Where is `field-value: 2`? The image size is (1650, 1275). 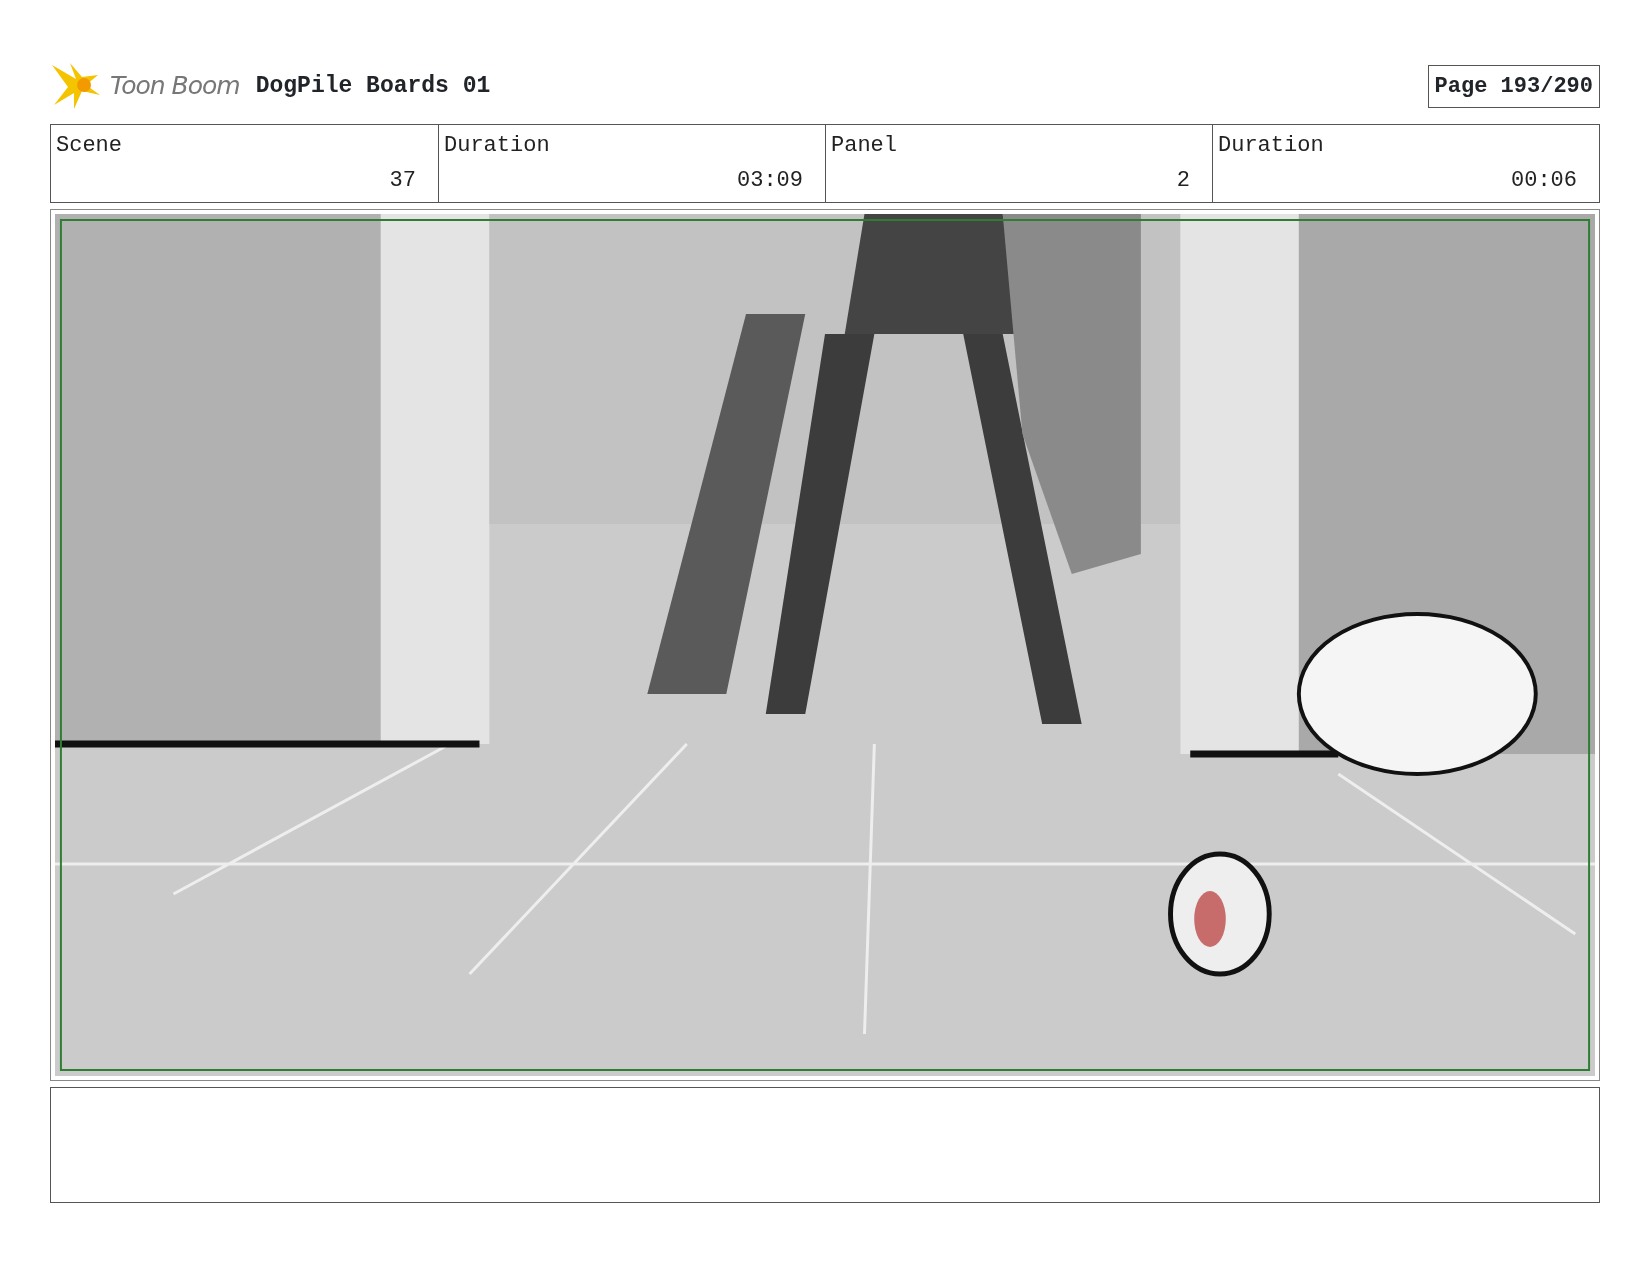 field-value: 2 is located at coordinates (1183, 181).